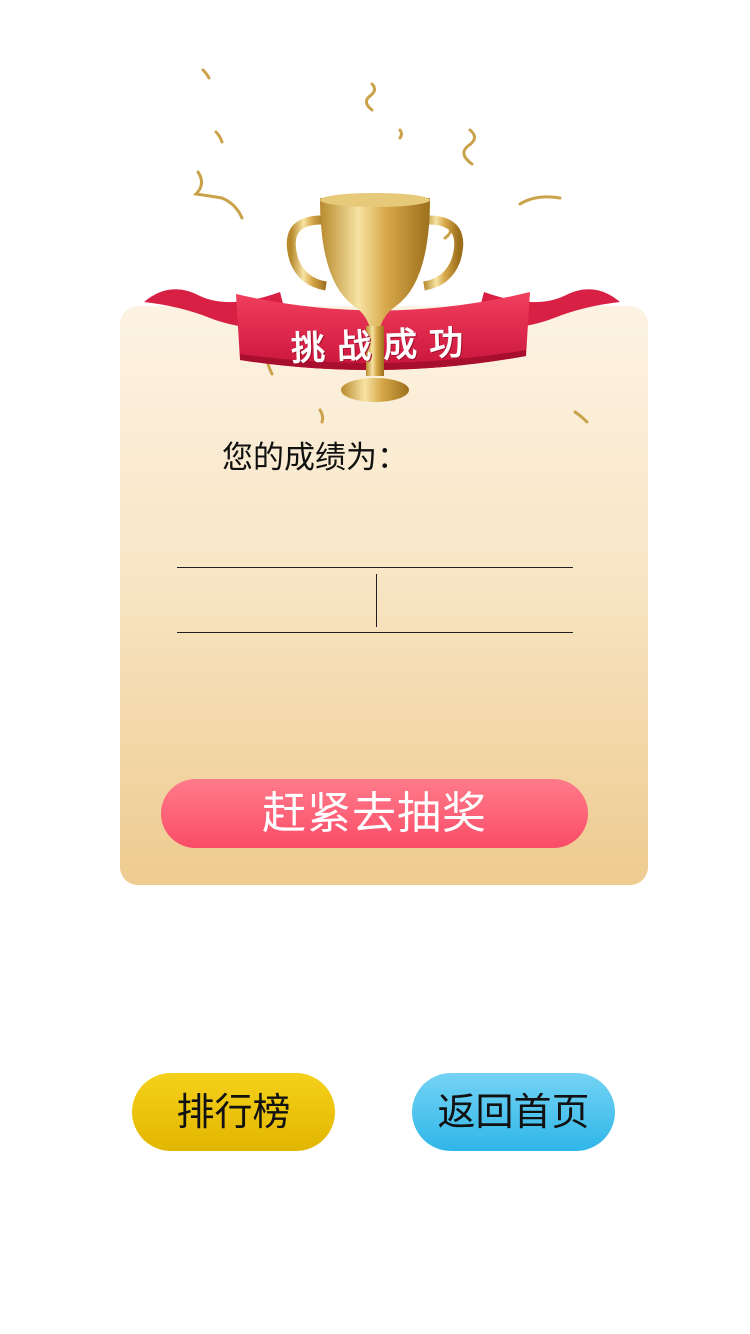 Image resolution: width=750 pixels, height=1334 pixels. I want to click on go-lottery-button: 赶紧去抽奖, so click(374, 813).